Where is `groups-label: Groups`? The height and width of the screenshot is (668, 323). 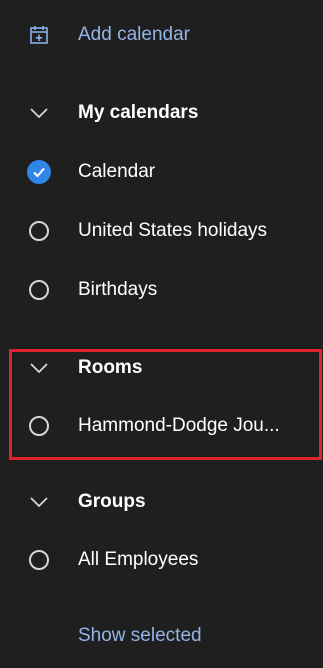
groups-label: Groups is located at coordinates (112, 501).